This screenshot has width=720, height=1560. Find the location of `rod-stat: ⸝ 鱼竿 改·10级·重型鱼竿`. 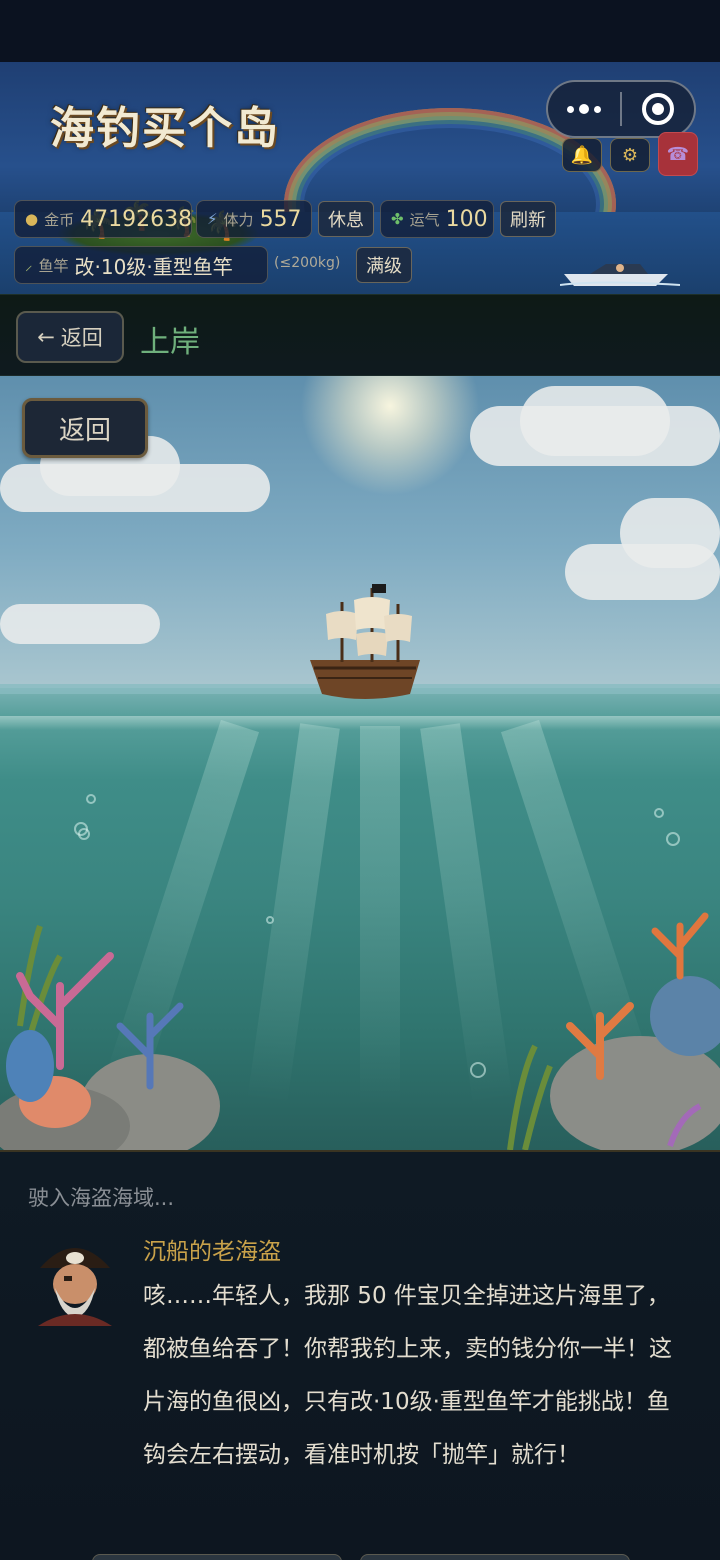

rod-stat: ⸝ 鱼竿 改·10级·重型鱼竿 is located at coordinates (141, 265).